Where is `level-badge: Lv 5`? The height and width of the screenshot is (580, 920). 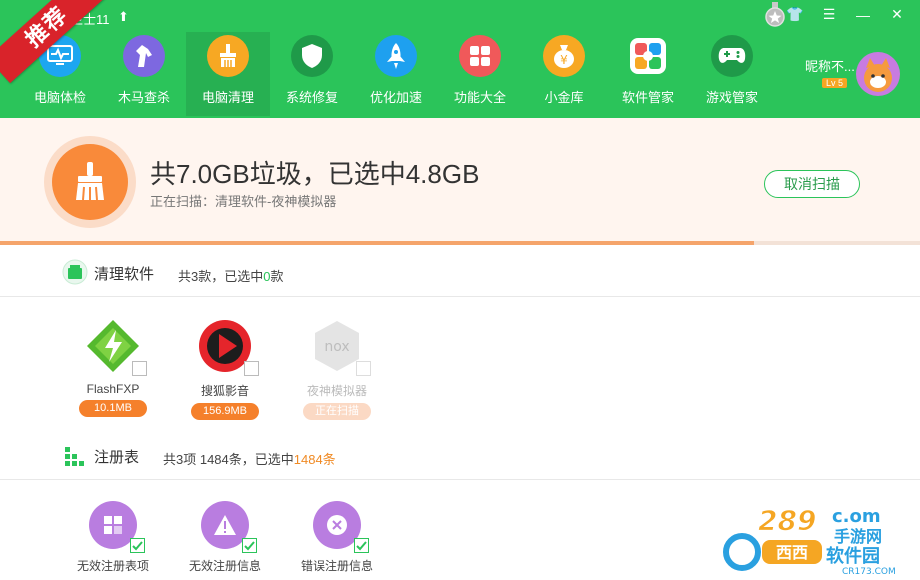
level-badge: Lv 5 is located at coordinates (835, 83).